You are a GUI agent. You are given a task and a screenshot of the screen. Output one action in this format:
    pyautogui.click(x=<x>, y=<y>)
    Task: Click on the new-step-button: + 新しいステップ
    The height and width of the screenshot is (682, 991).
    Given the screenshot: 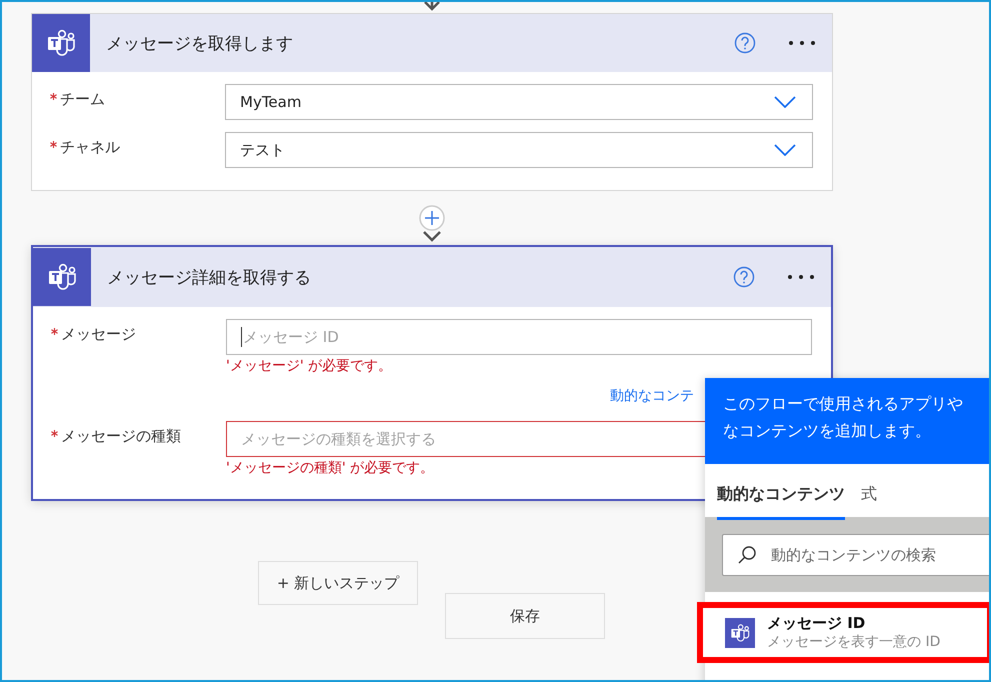 What is the action you would take?
    pyautogui.click(x=338, y=583)
    